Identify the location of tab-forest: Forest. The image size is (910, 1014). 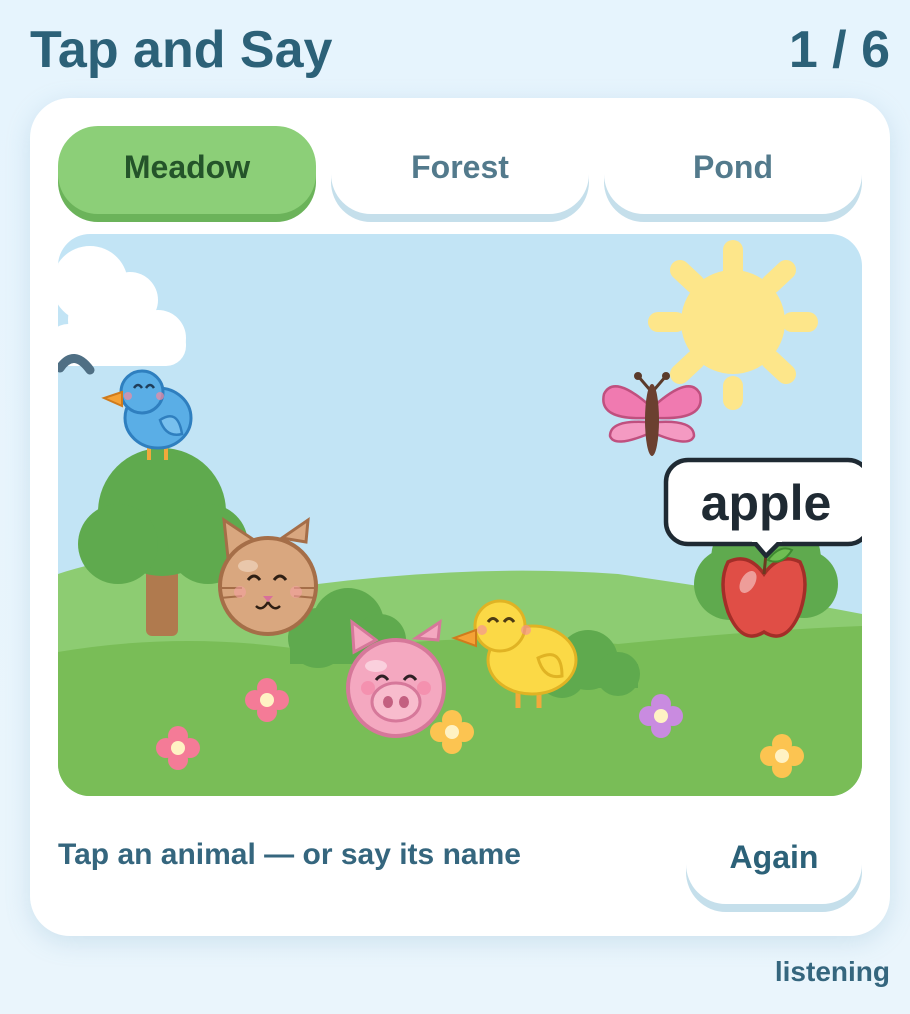
(460, 170).